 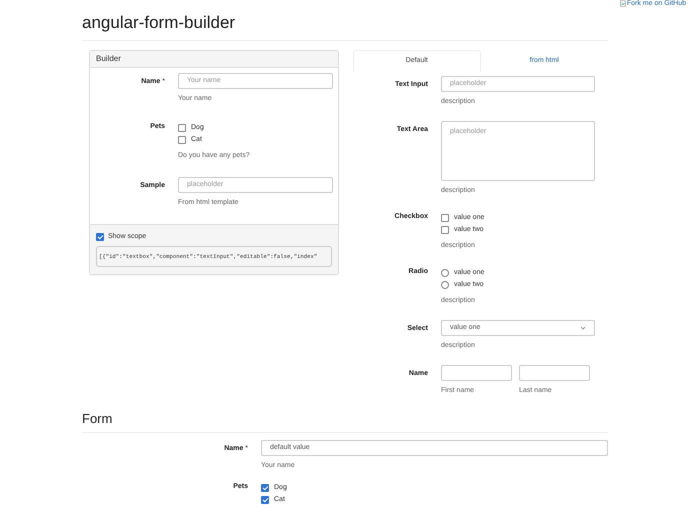 What do you see at coordinates (583, 328) in the screenshot?
I see `chevron-down-icon` at bounding box center [583, 328].